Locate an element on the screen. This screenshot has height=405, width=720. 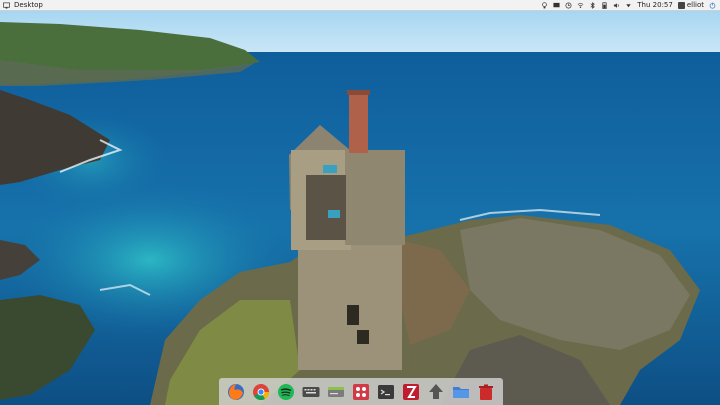
display-icon is located at coordinates (556, 5).